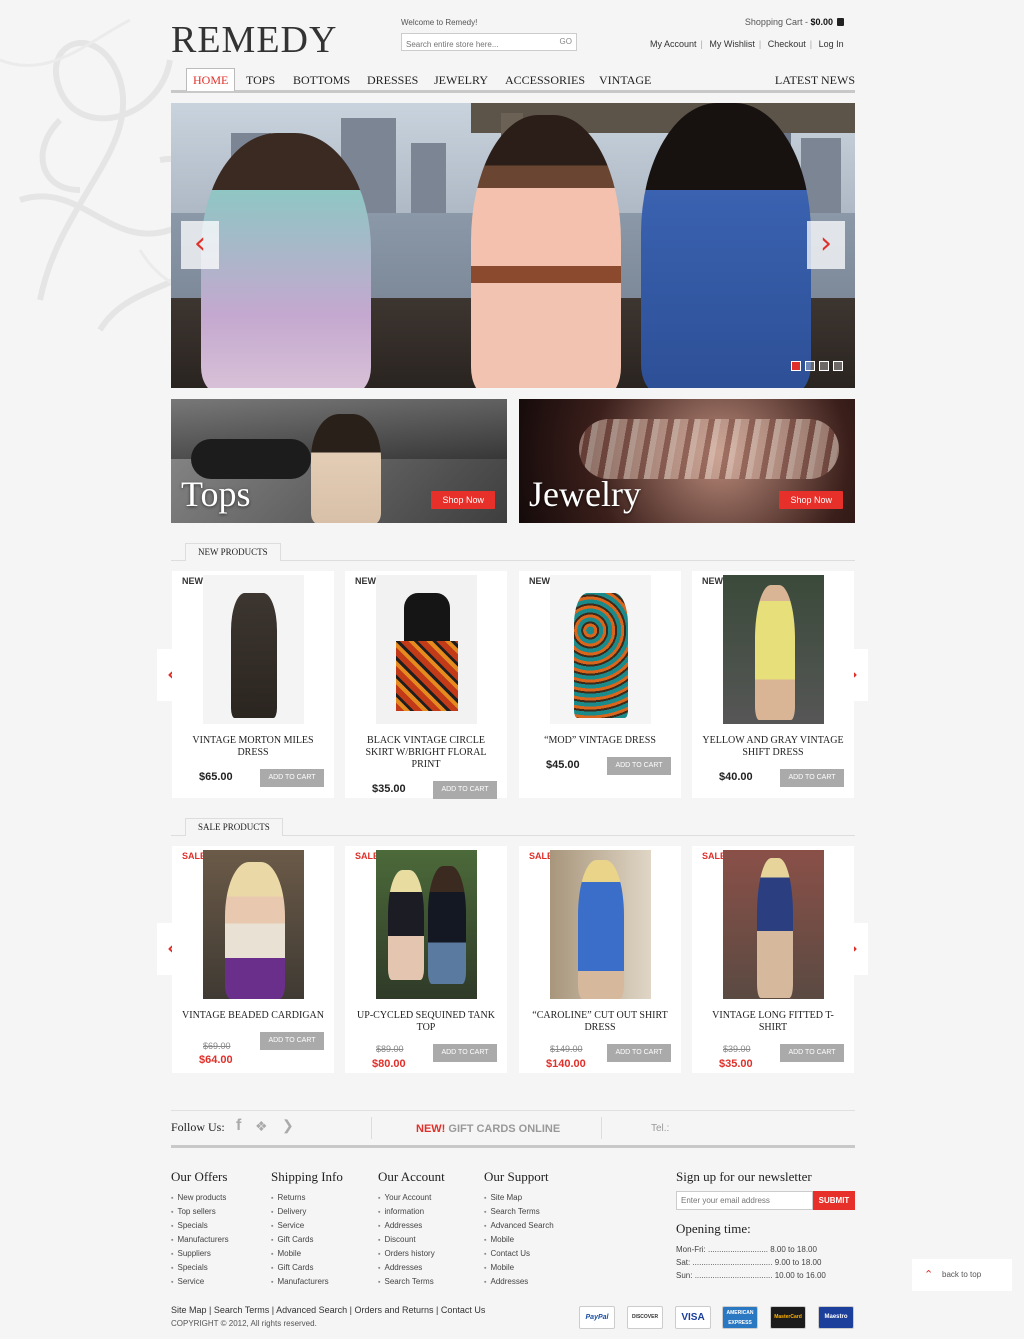 This screenshot has width=1024, height=1339. What do you see at coordinates (463, 500) in the screenshot?
I see `tops-shop-now-button: Shop Now` at bounding box center [463, 500].